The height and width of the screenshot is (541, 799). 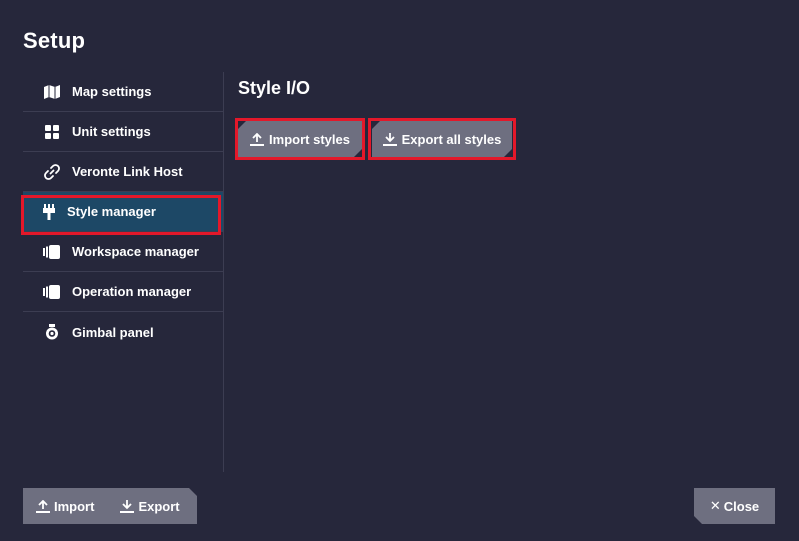 I want to click on sidebar-item-label: Unit settings, so click(x=111, y=131).